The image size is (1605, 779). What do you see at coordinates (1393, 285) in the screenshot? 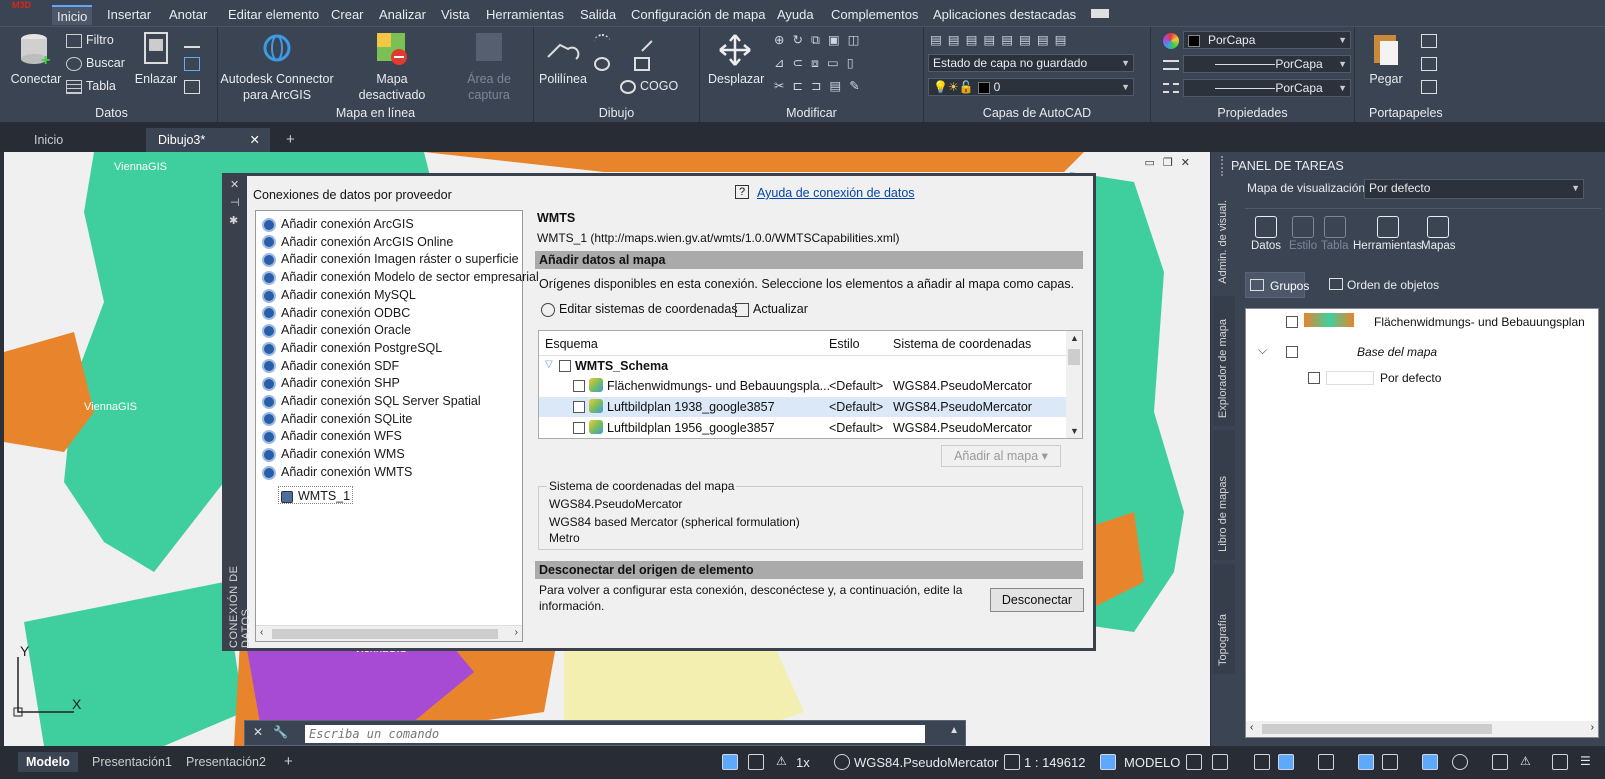
I see `tab-orden-objetos: Orden de objetos` at bounding box center [1393, 285].